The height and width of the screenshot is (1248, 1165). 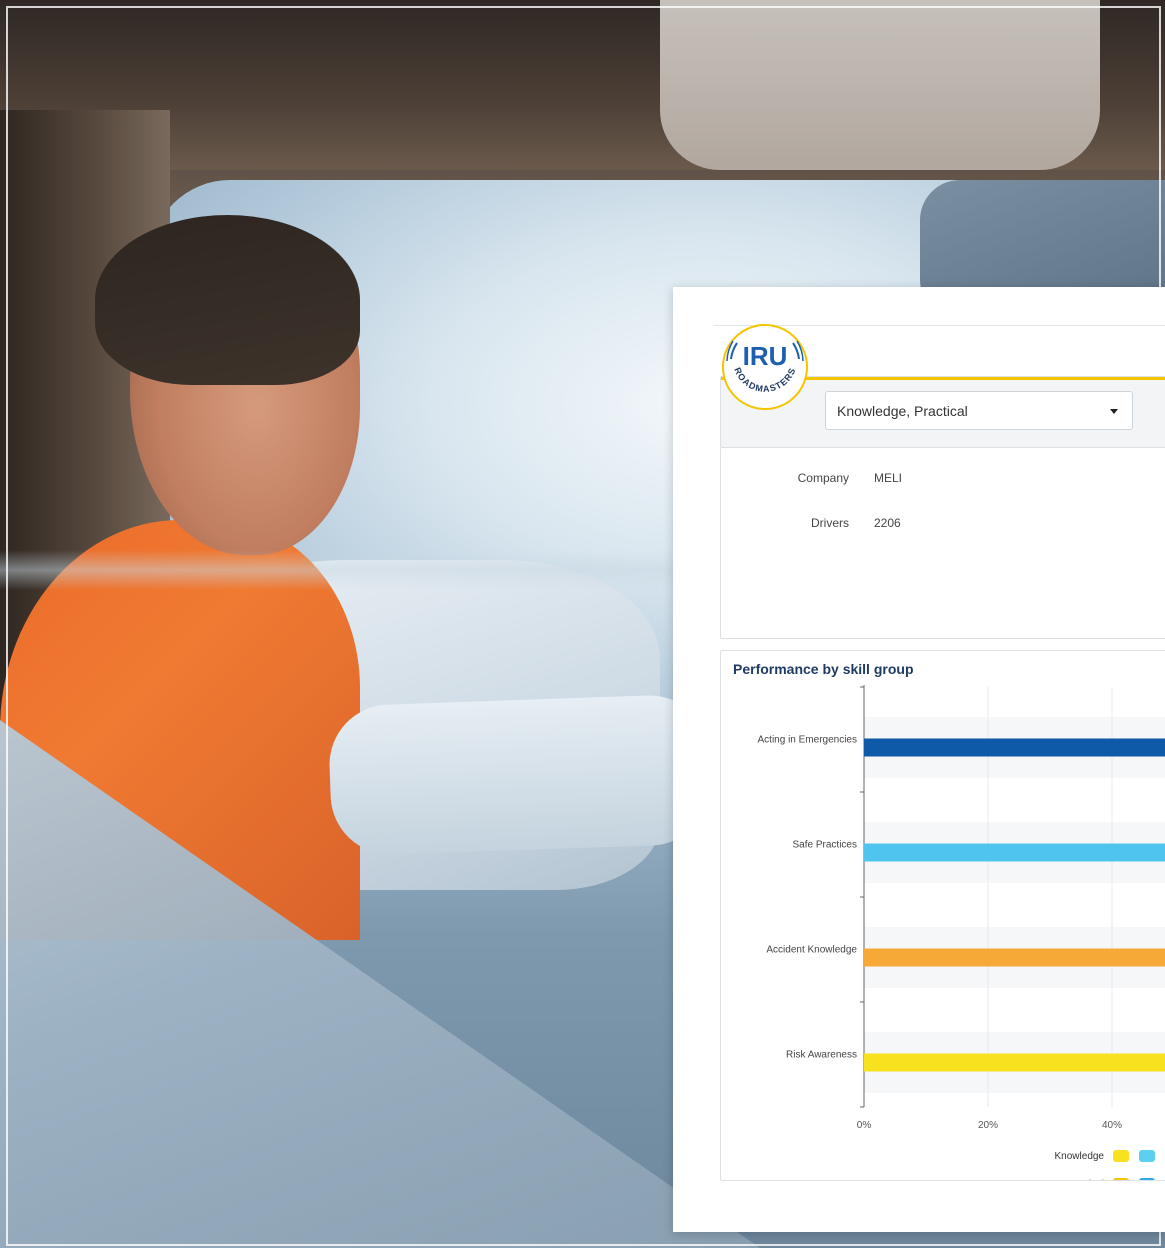 I want to click on iru-roadmasters-logo: IRU ROADMASTERS, so click(x=765, y=367).